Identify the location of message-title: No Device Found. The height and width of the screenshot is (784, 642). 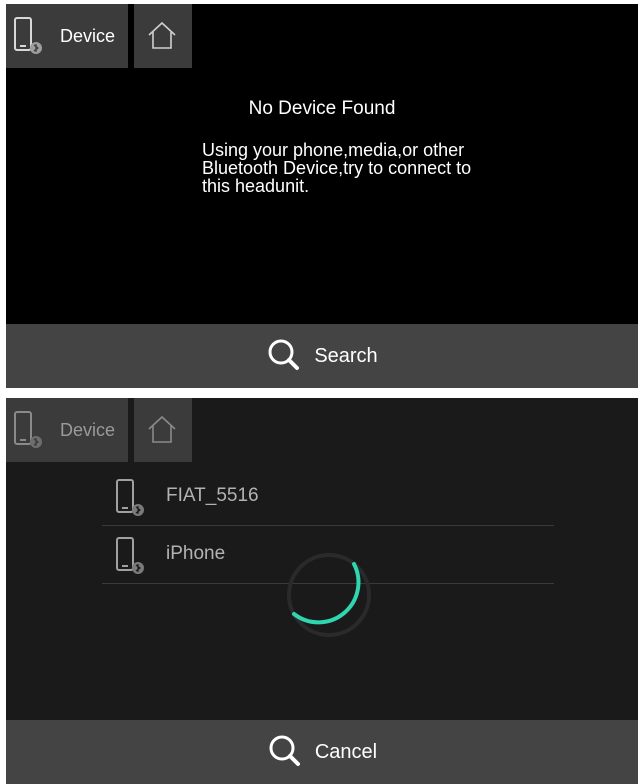
(322, 108).